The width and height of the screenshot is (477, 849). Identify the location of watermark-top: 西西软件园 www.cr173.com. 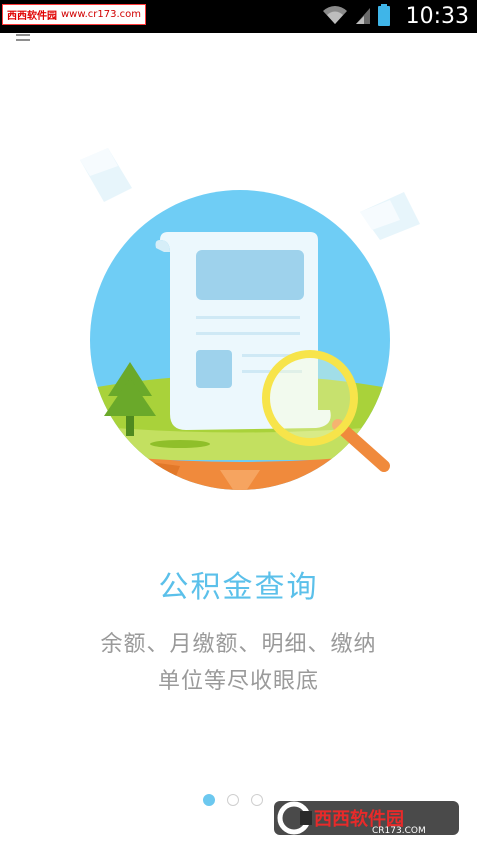
(74, 14).